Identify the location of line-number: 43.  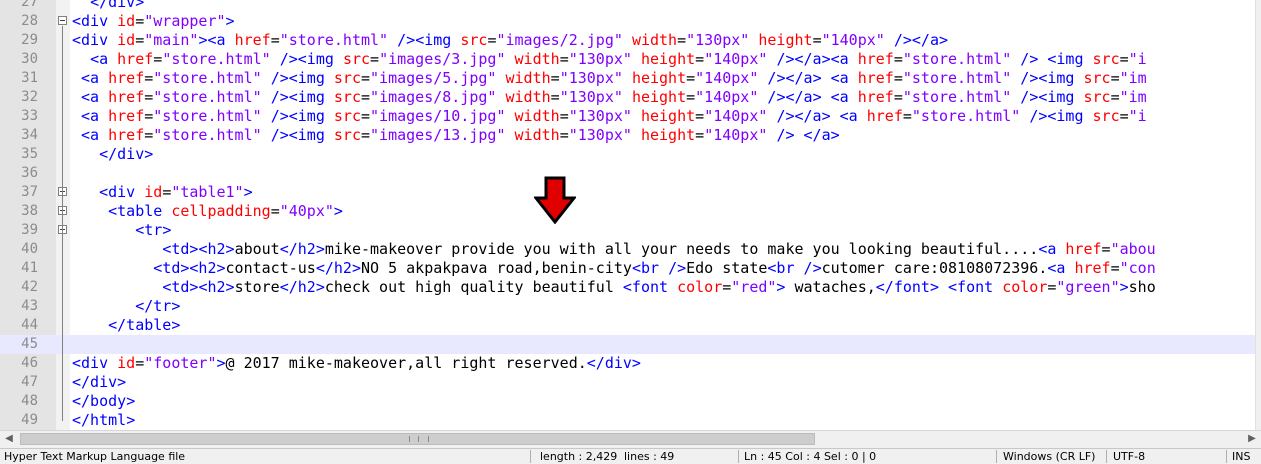
(29, 306).